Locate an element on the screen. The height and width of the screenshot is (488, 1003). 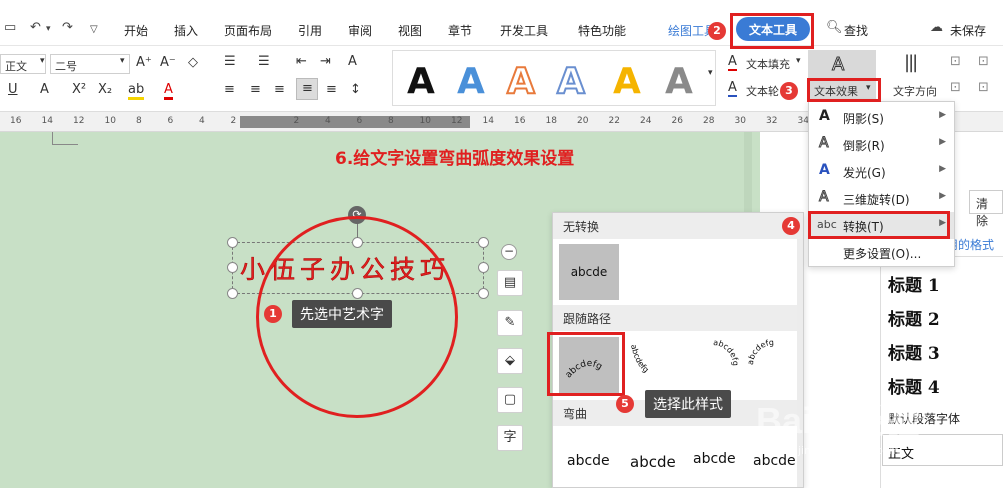
font-color-icon: A is located at coordinates (168, 91).